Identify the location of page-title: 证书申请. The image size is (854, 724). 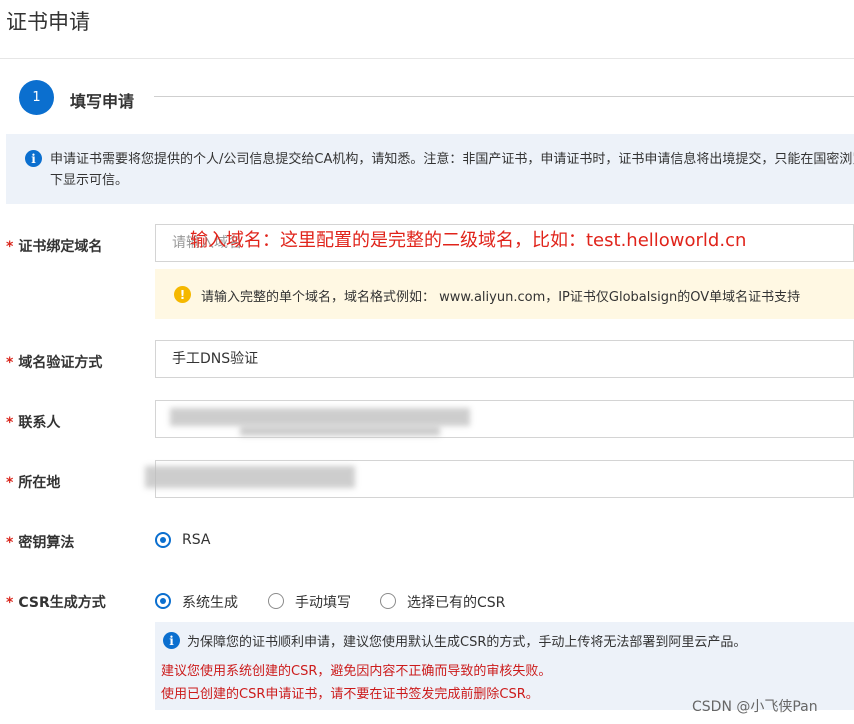
(48, 22).